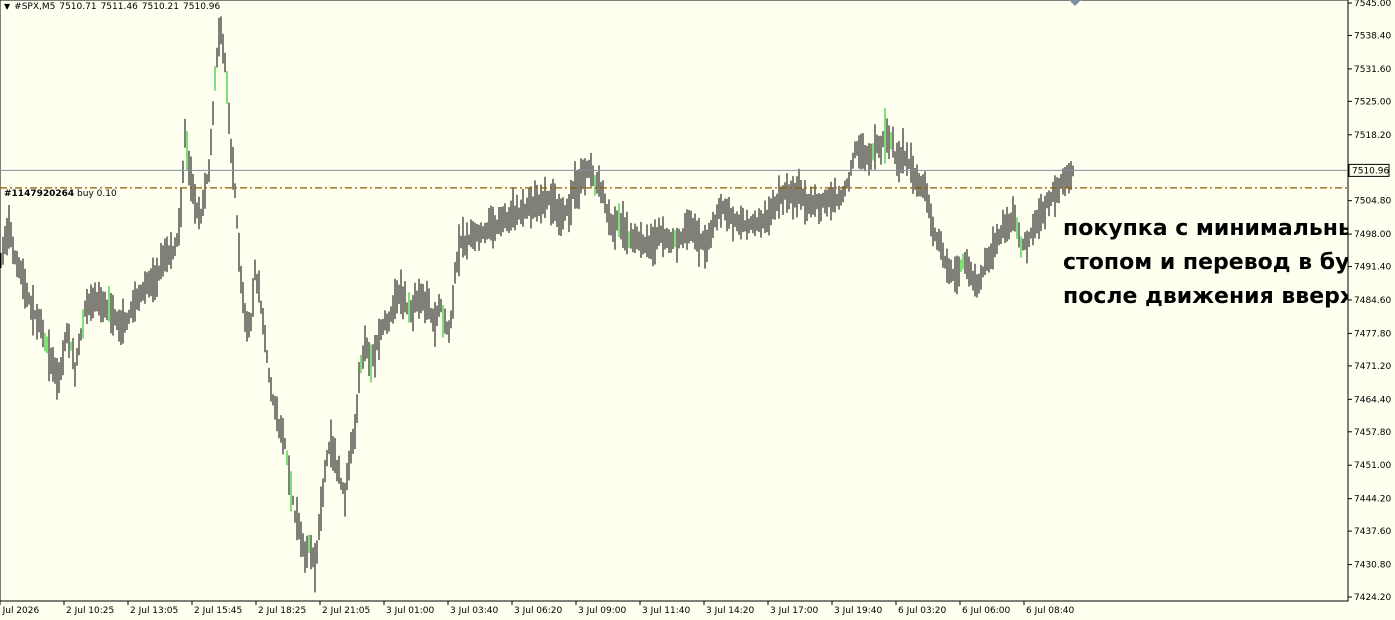 This screenshot has width=1395, height=620. Describe the element at coordinates (1372, 334) in the screenshot. I see `y-tick-label: 7477.80` at that location.